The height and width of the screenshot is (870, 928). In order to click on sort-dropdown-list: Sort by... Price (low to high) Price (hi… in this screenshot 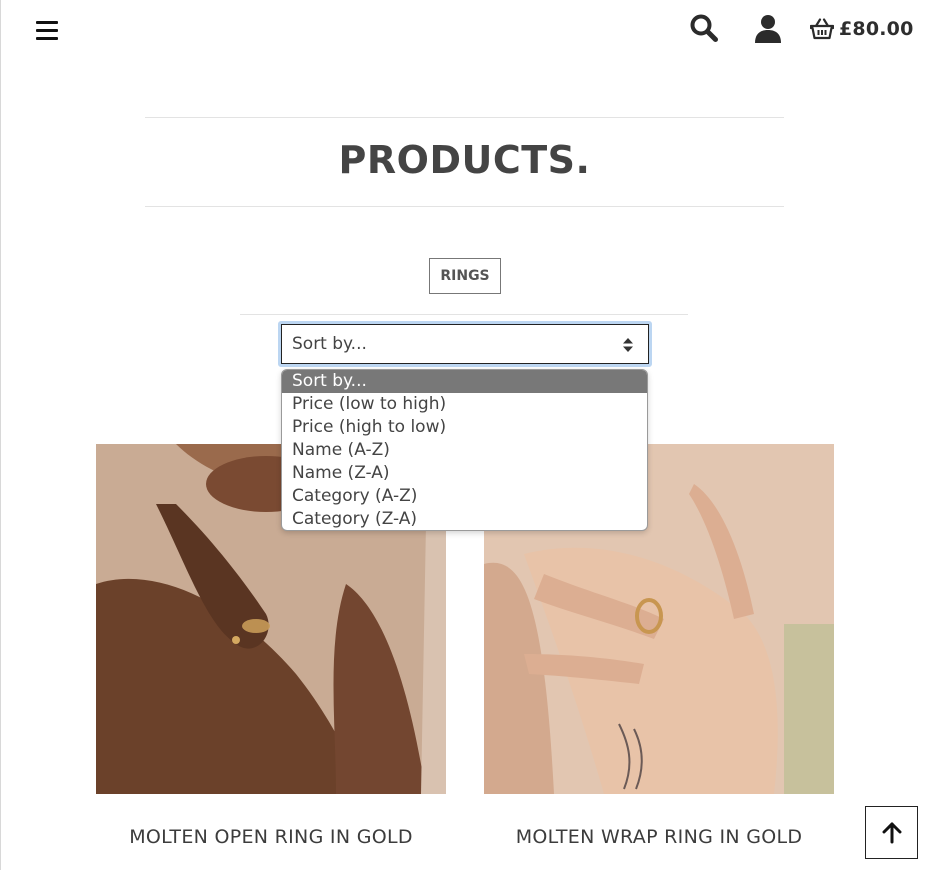, I will do `click(464, 450)`.